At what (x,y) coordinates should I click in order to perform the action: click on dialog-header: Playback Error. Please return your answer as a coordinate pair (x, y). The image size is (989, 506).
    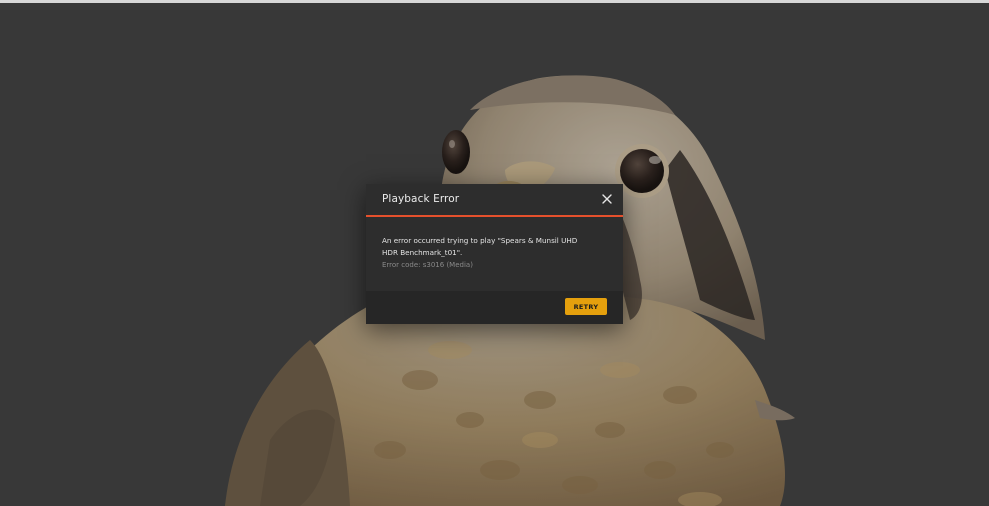
    Looking at the image, I should click on (494, 200).